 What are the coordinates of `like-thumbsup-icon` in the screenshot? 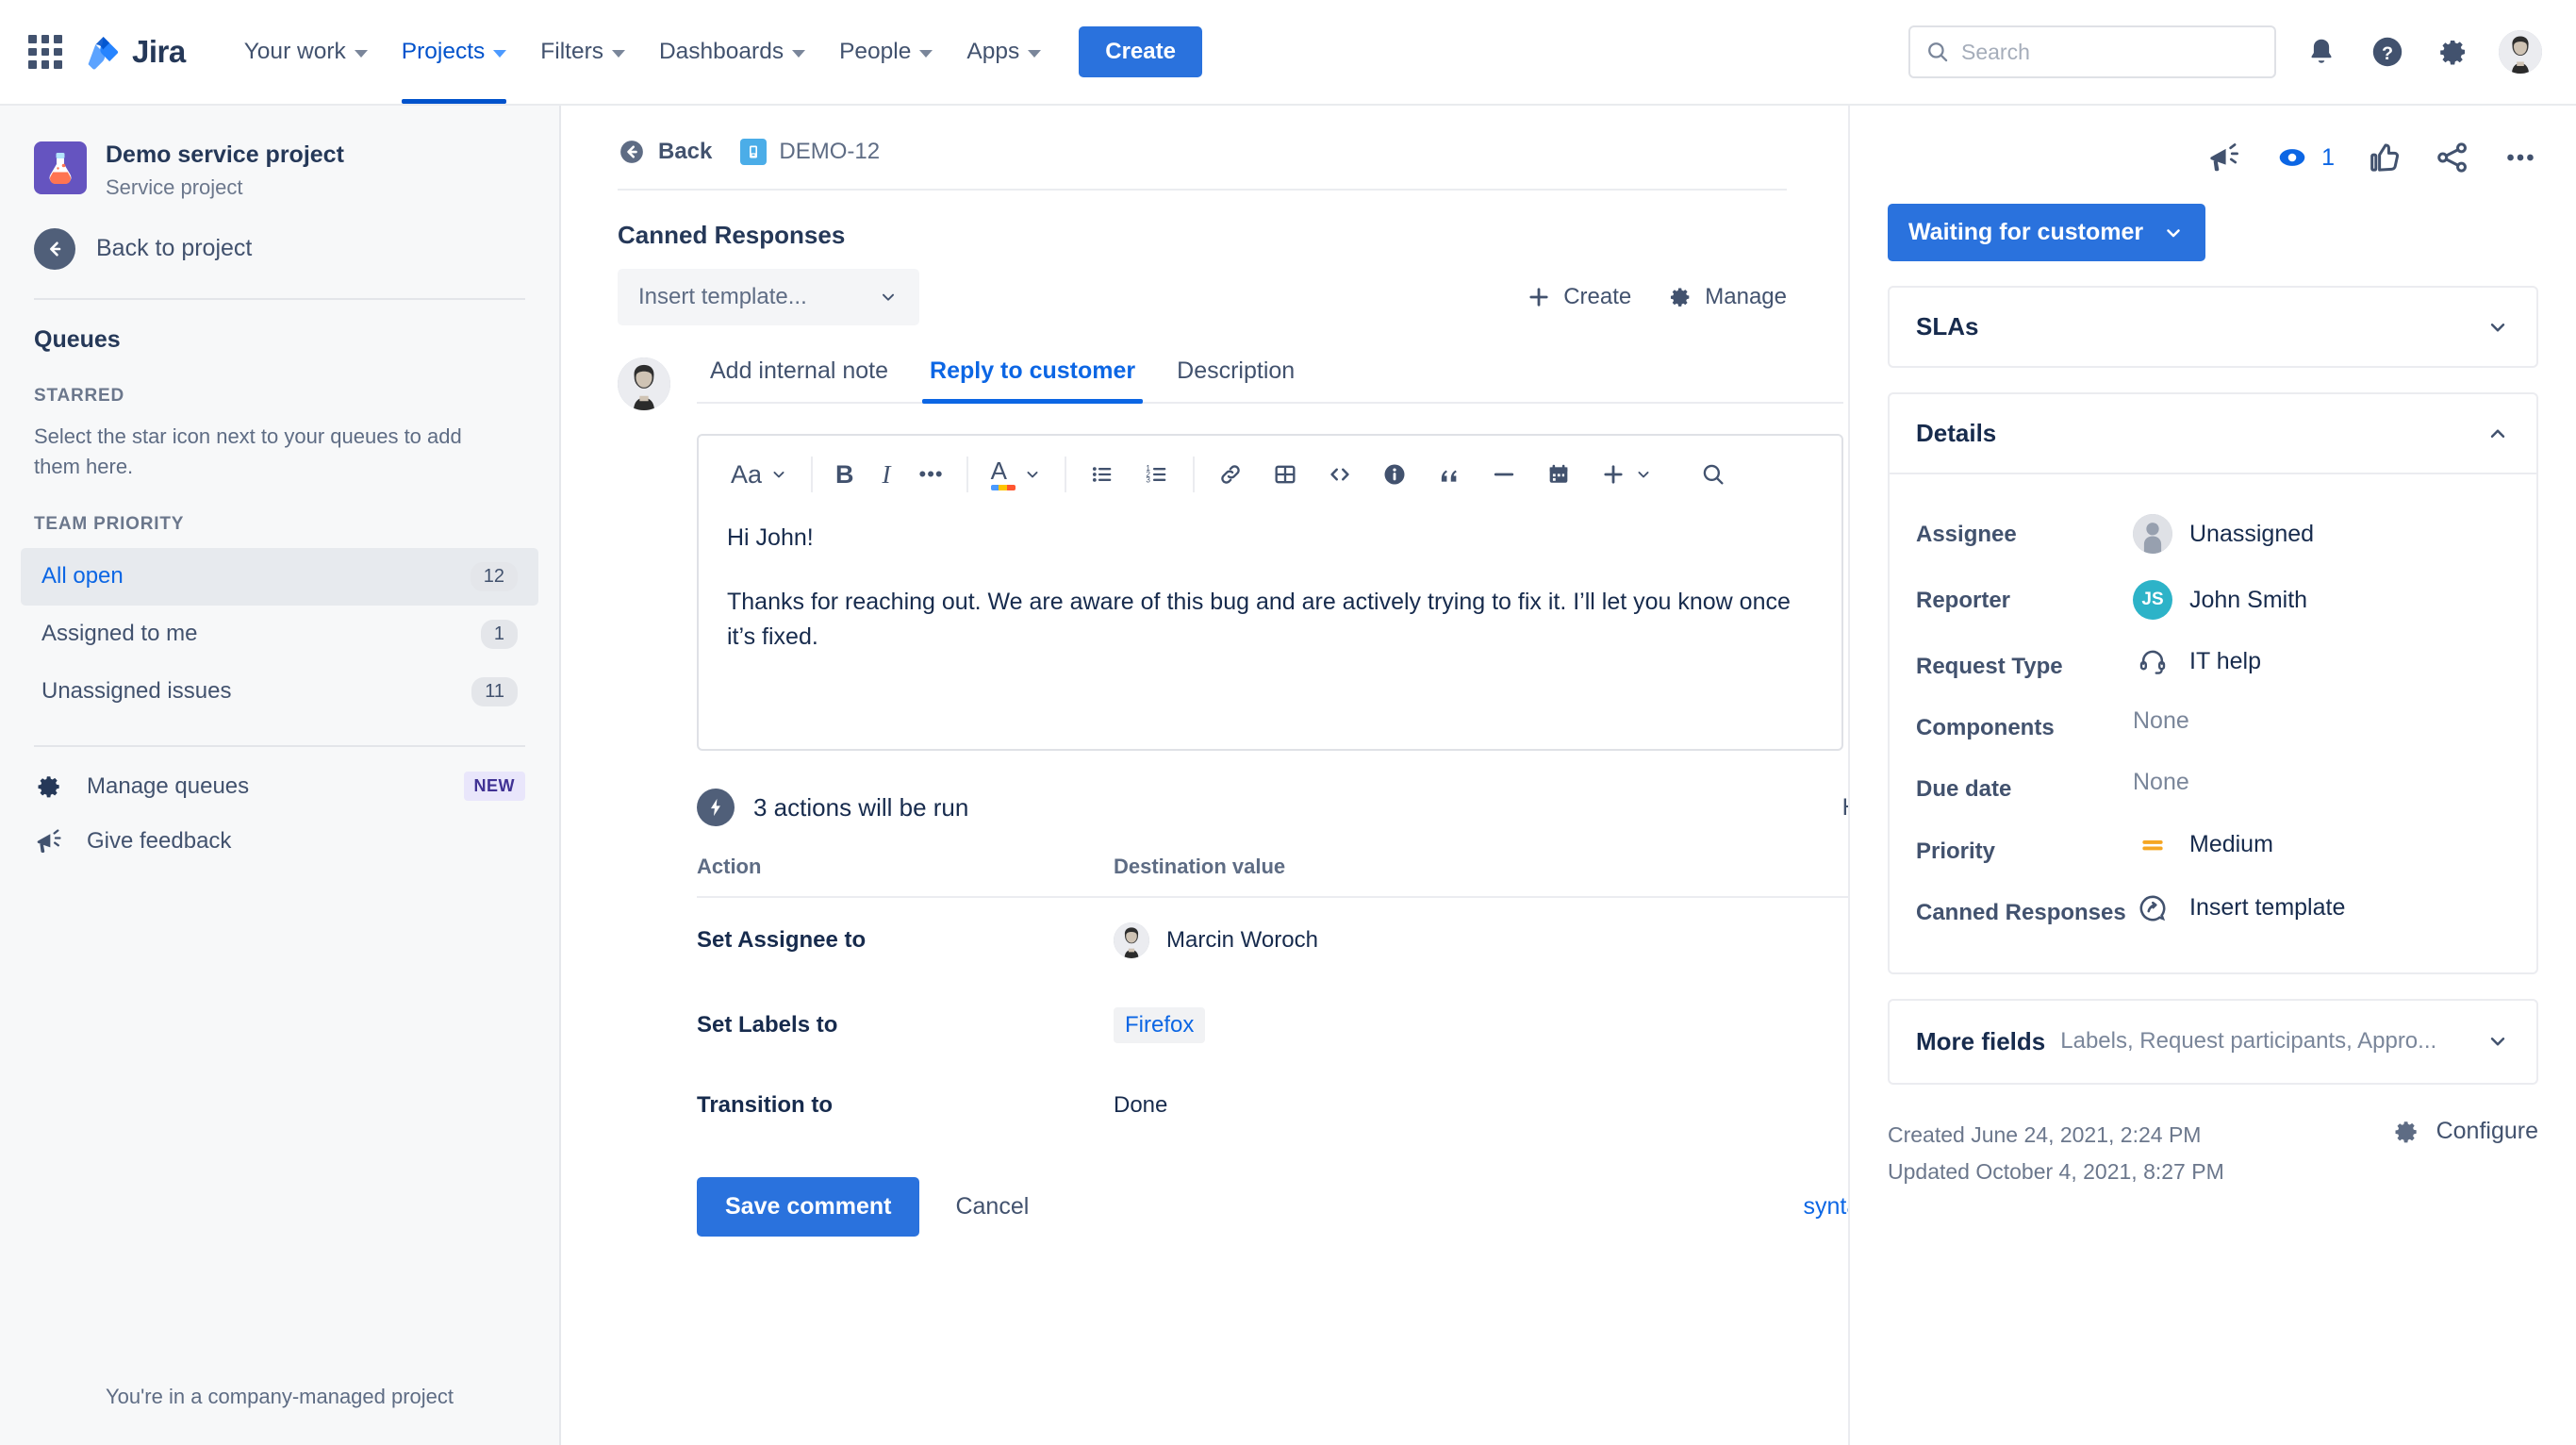 It's located at (2385, 157).